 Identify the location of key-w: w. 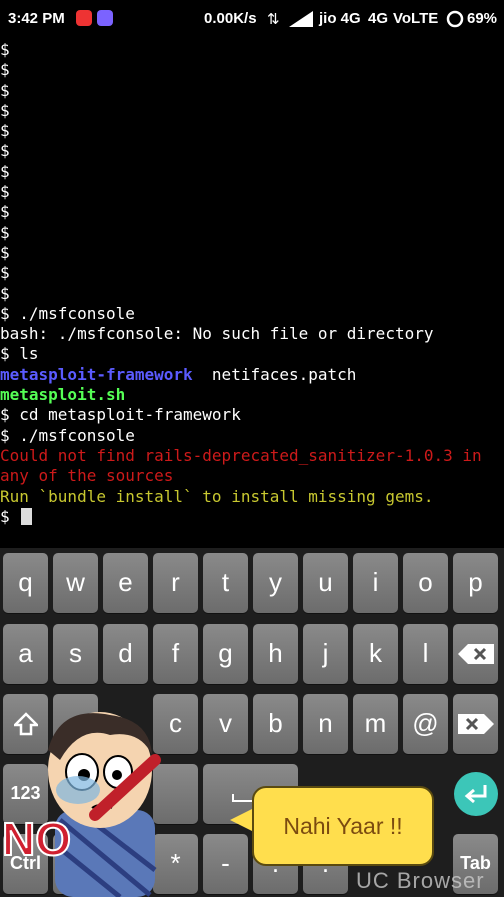
(75, 583).